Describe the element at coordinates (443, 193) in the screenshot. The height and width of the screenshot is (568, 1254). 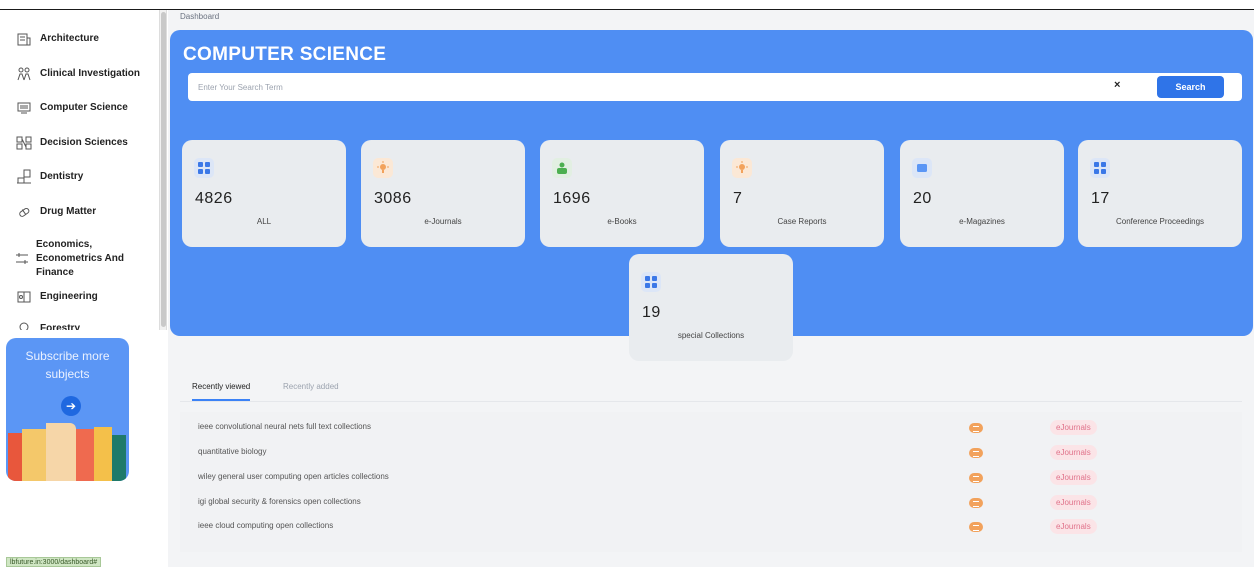
I see `card-e-journals: 3086 e-Journals` at that location.